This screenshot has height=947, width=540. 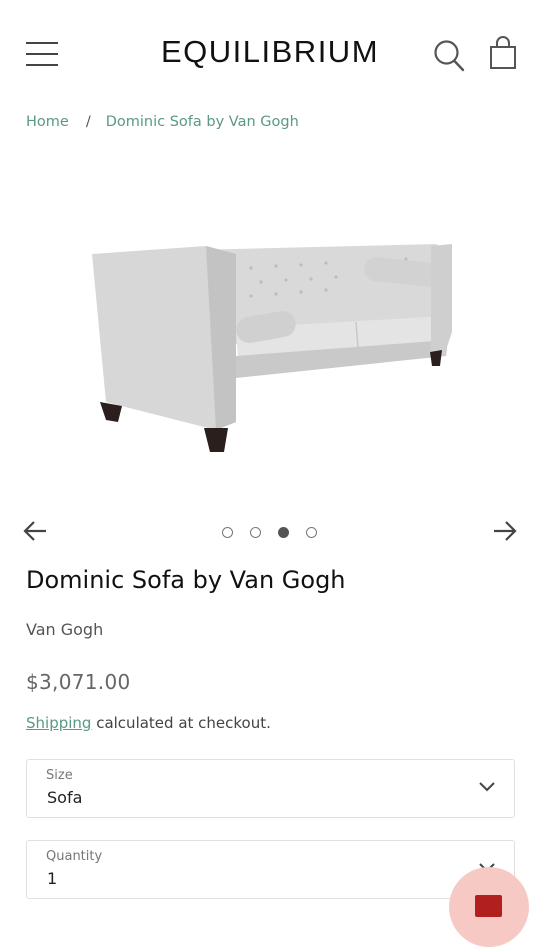 I want to click on quantity-value: 1, so click(x=52, y=878).